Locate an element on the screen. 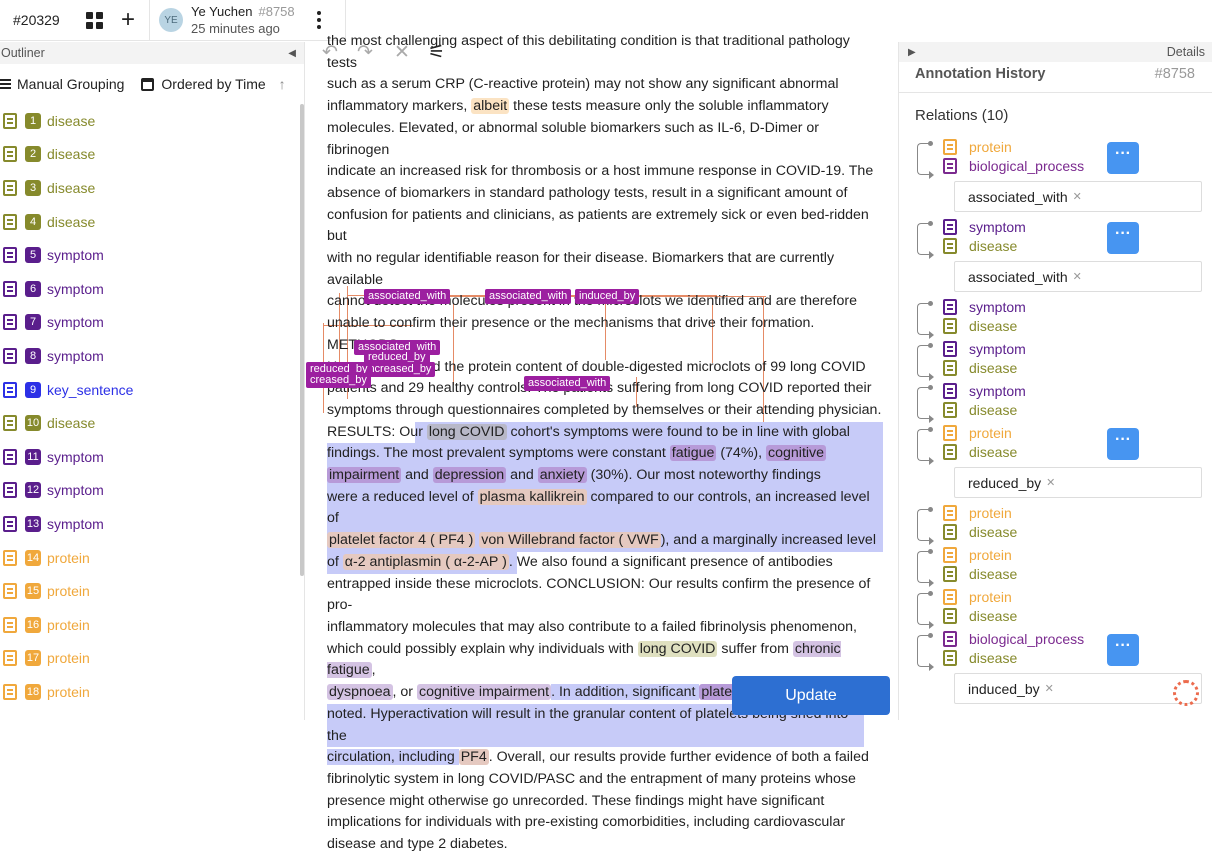 This screenshot has width=1212, height=856. settings-sliders-icon: ⚟ is located at coordinates (436, 52).